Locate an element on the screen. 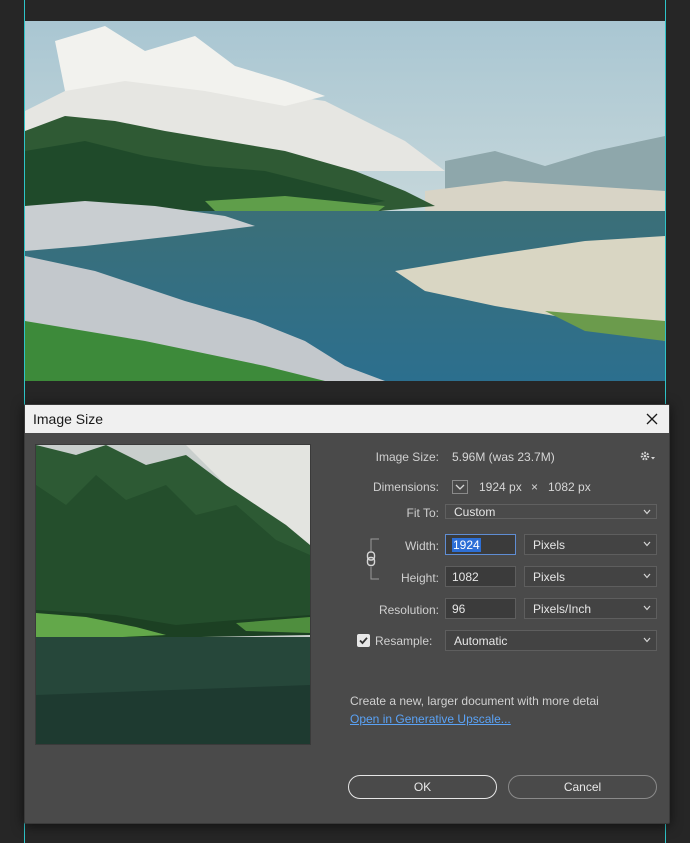 This screenshot has height=843, width=690. dialog-titlebar: Image Size is located at coordinates (347, 419).